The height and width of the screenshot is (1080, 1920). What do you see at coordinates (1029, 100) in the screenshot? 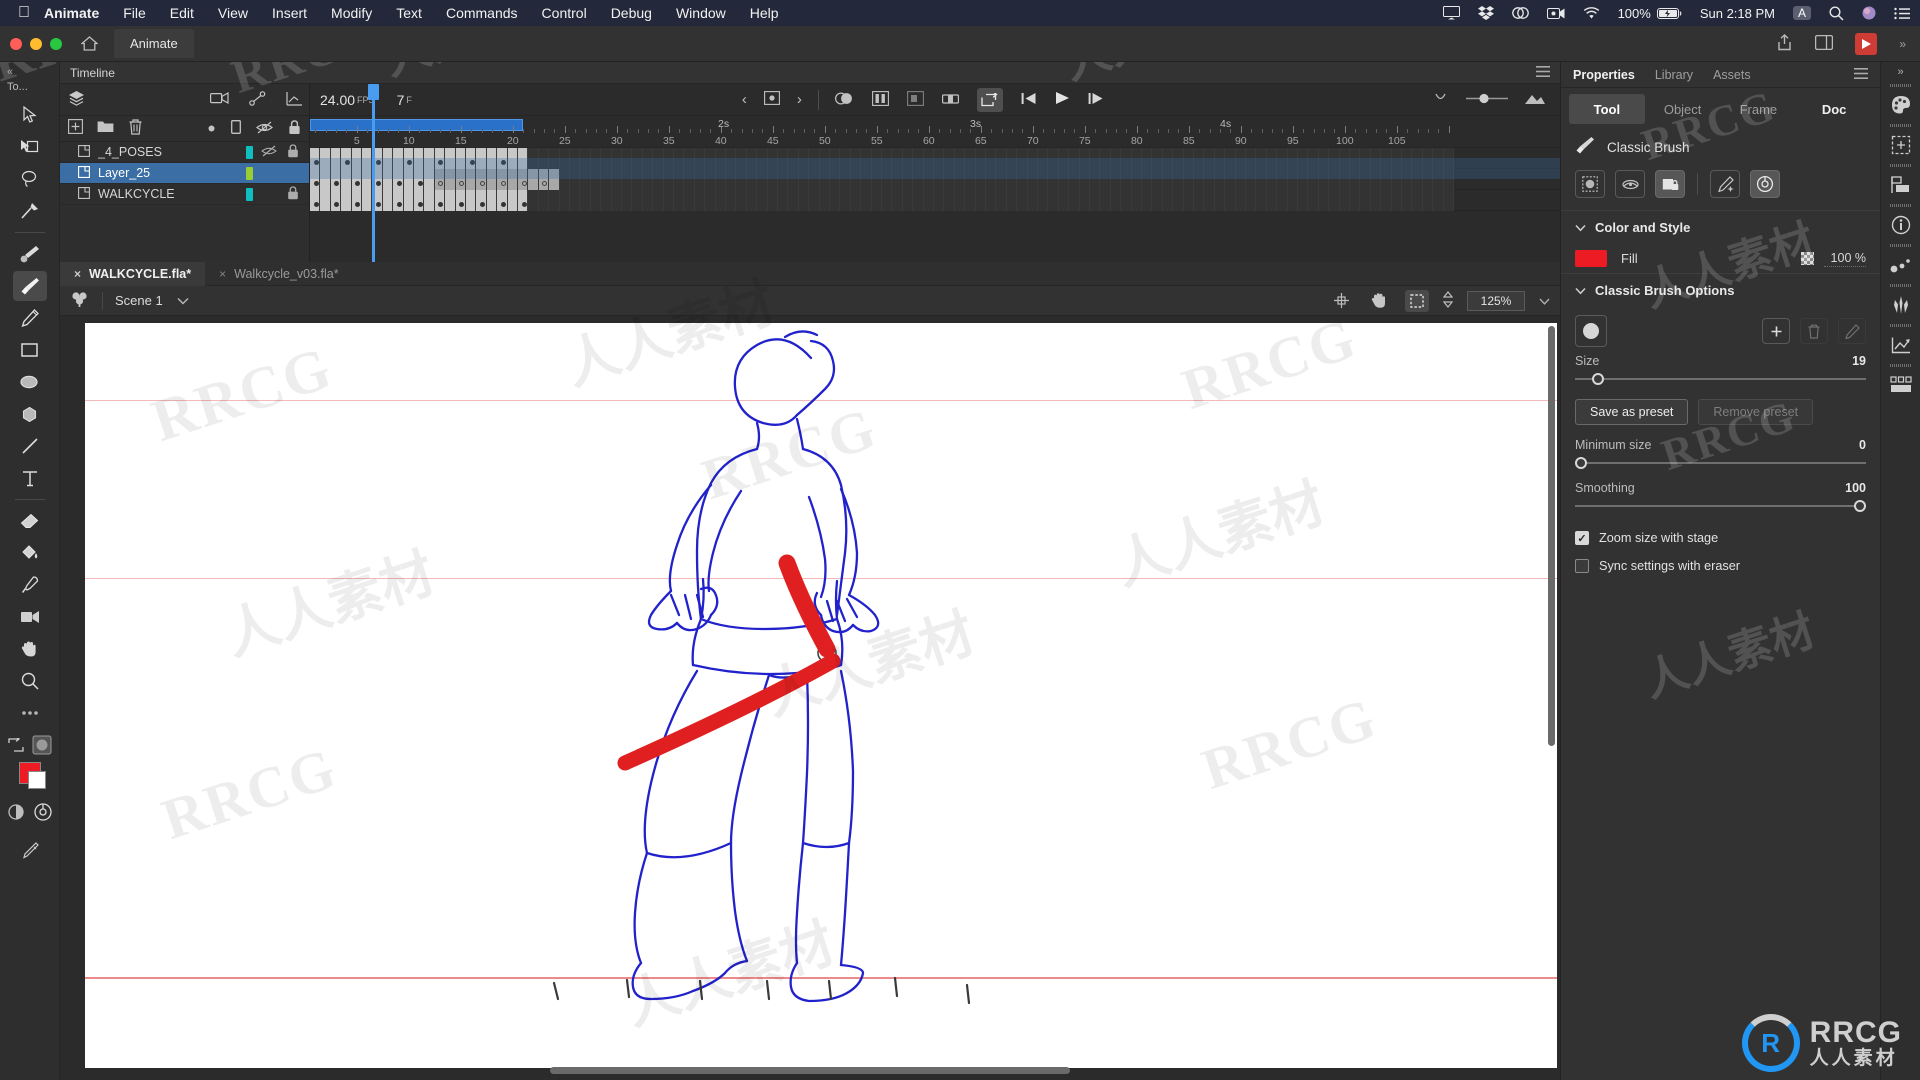
I see `step-back-icon` at bounding box center [1029, 100].